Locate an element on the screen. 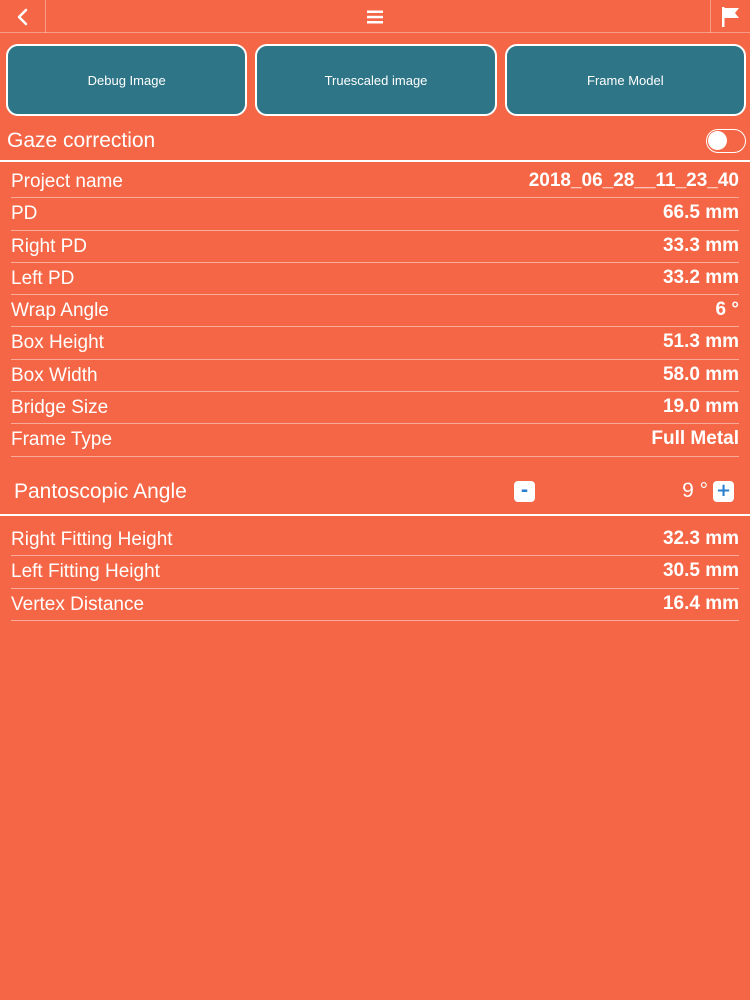 The image size is (750, 1000). row-label: Right PD is located at coordinates (49, 246).